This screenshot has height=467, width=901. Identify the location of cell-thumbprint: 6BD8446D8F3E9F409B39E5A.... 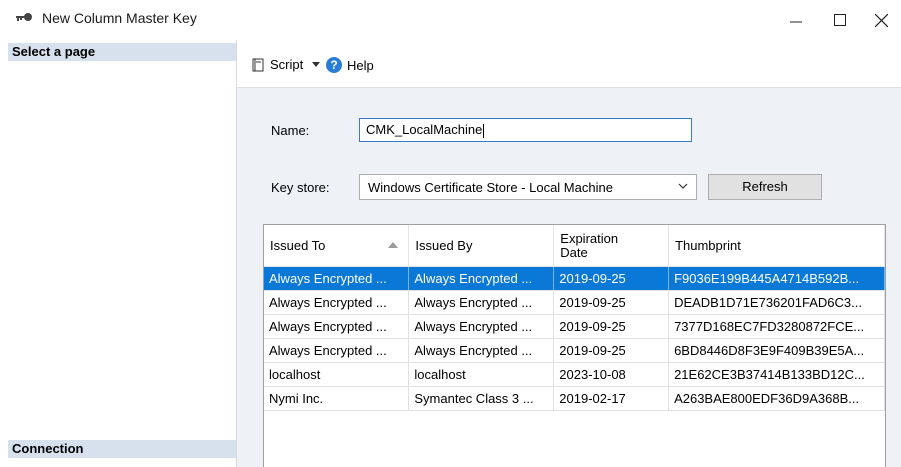
(776, 350).